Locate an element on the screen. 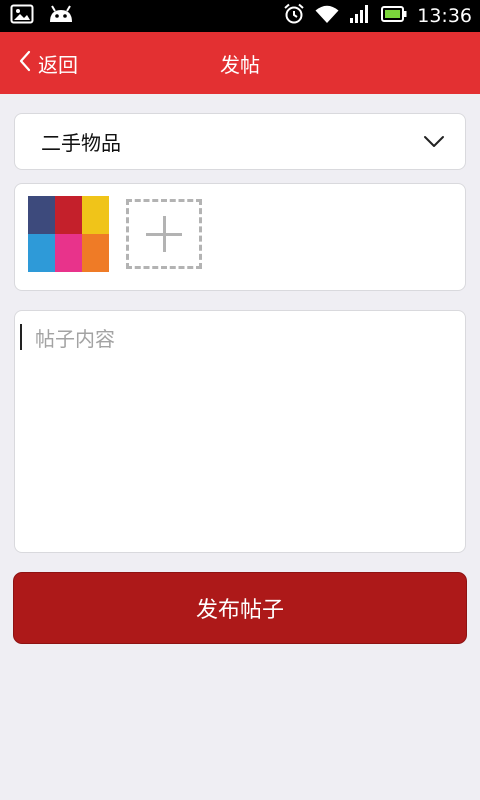 Image resolution: width=480 pixels, height=800 pixels. chevron-down-icon is located at coordinates (434, 143).